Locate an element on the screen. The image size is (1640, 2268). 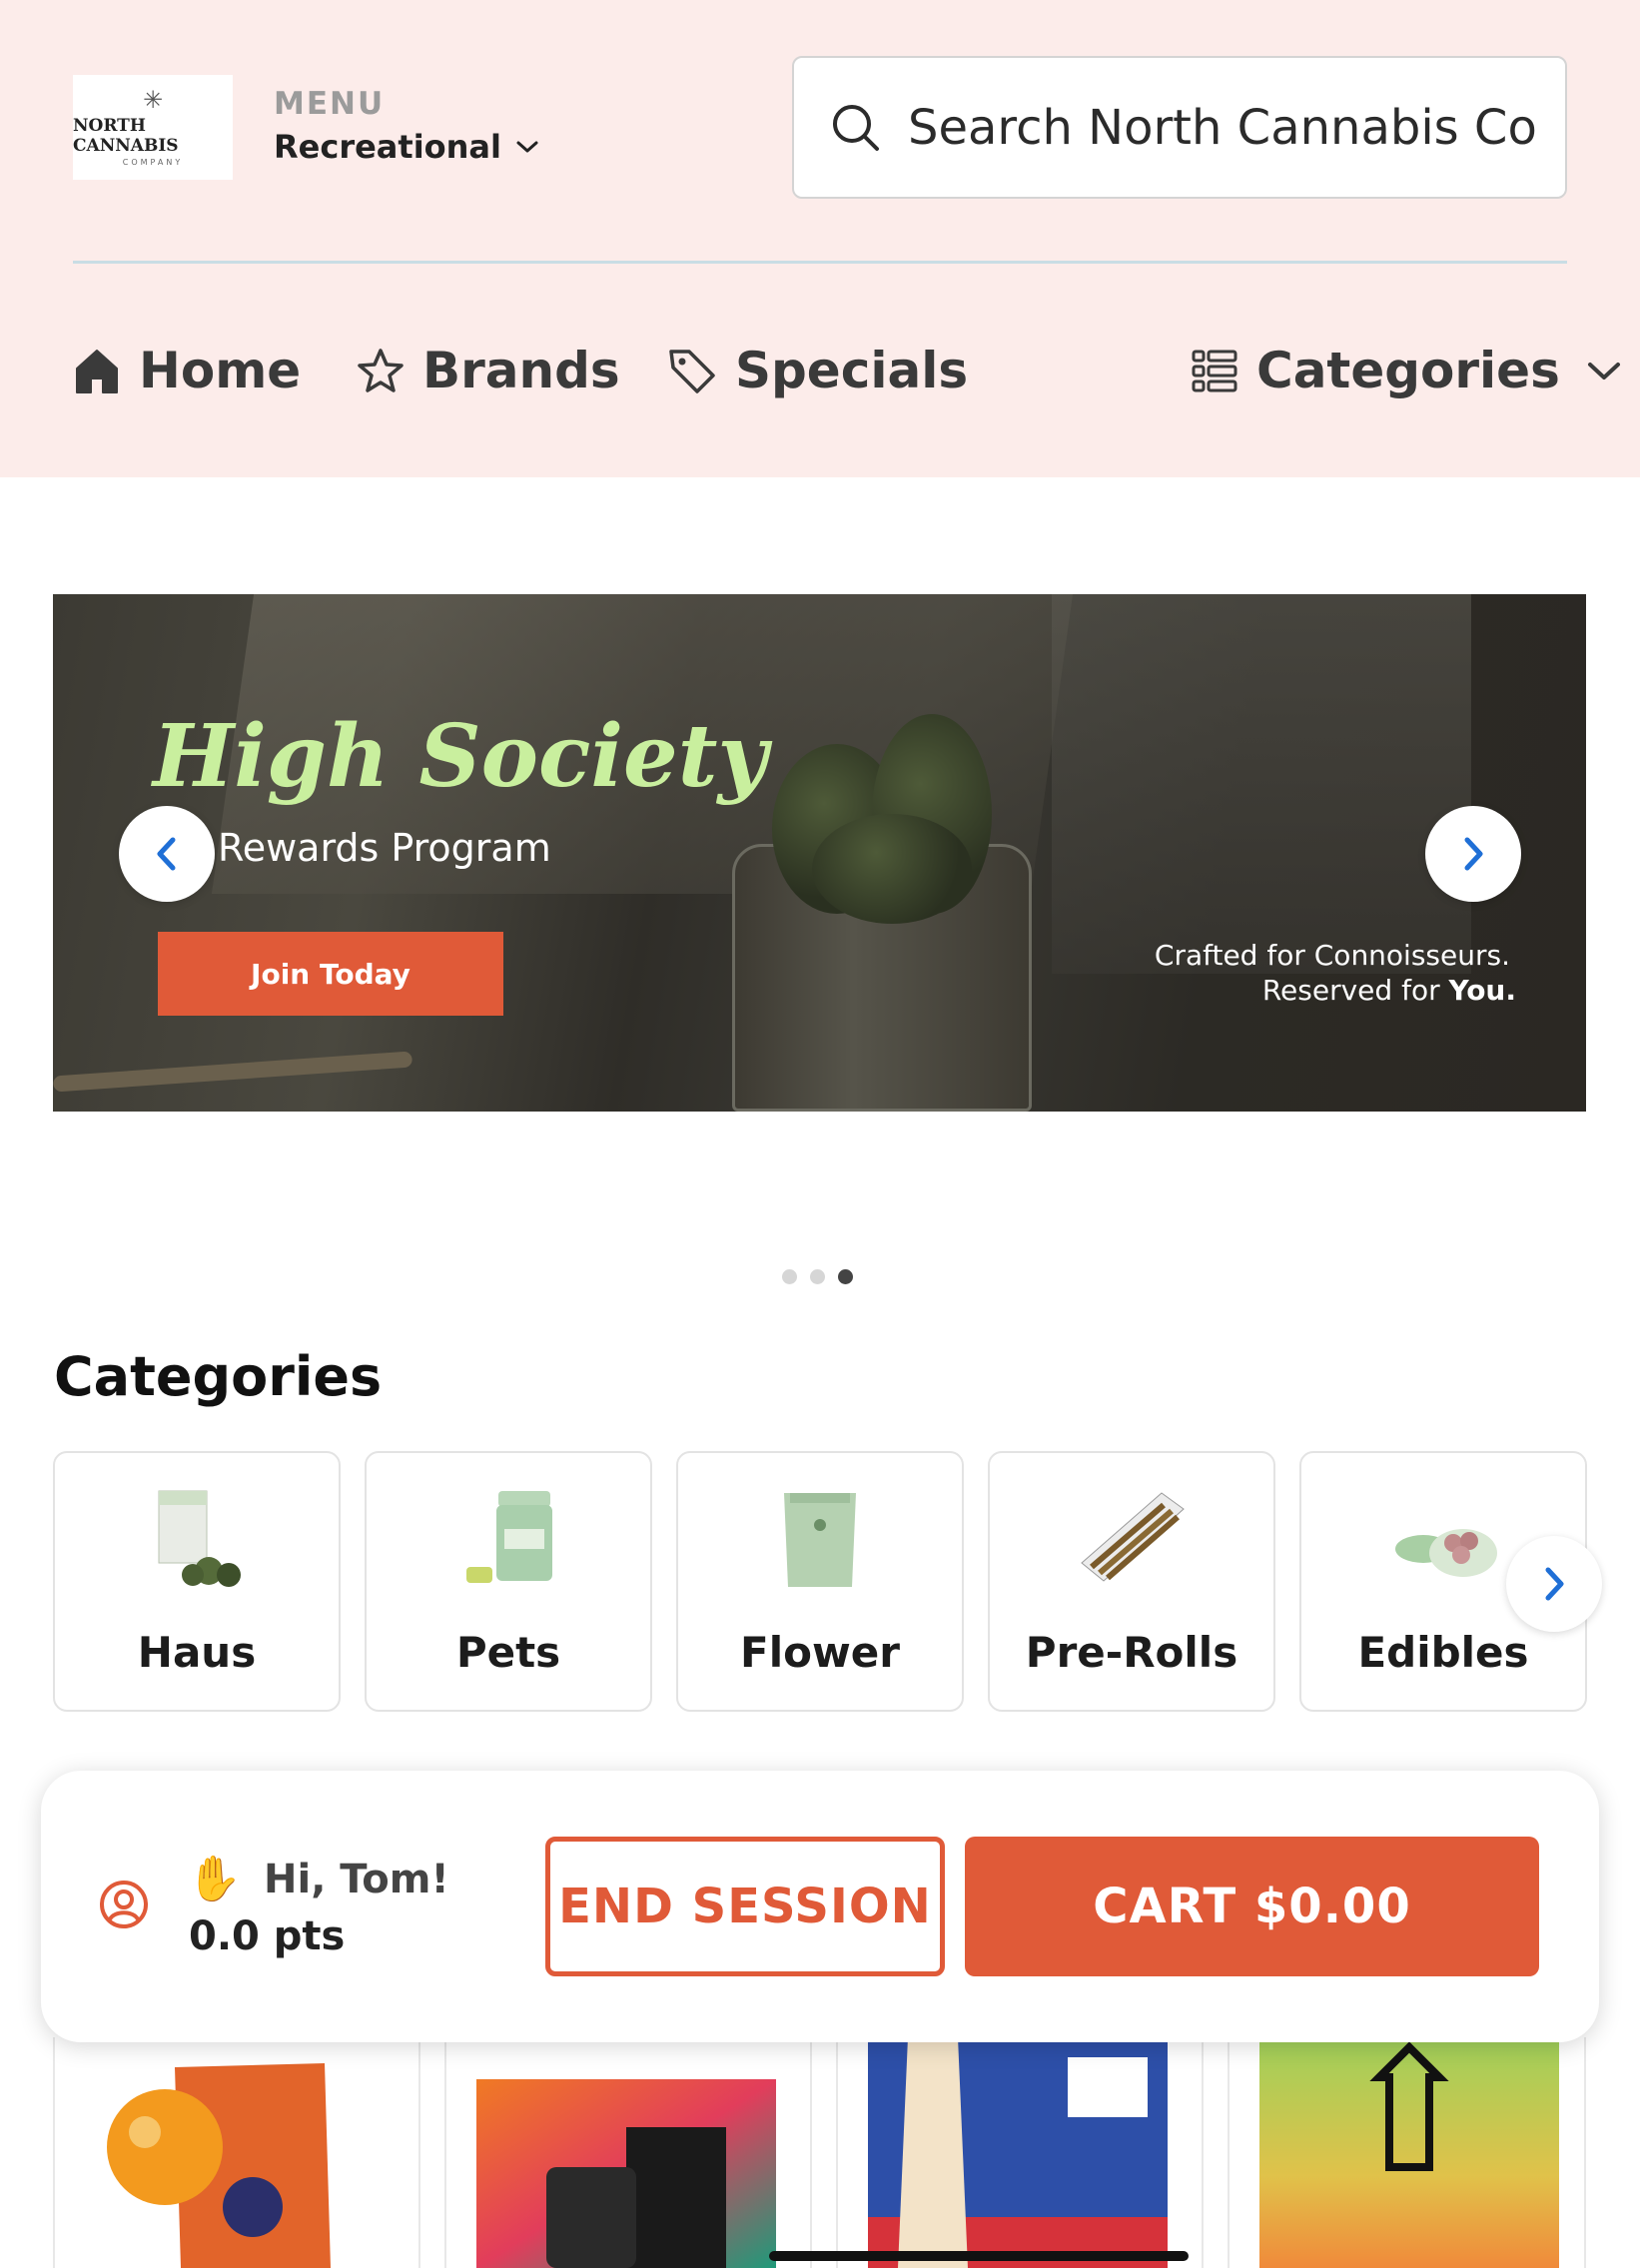
category-label: Haus is located at coordinates (197, 1652).